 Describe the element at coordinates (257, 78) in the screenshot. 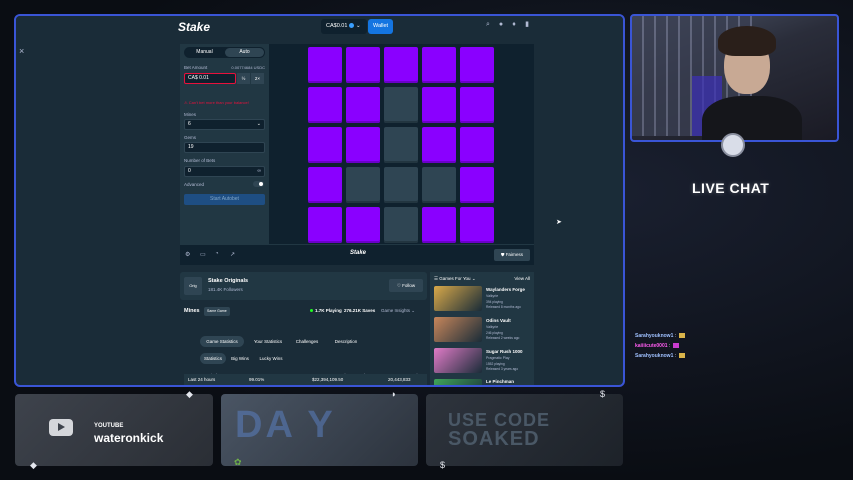

I see `double-button: 2×` at that location.